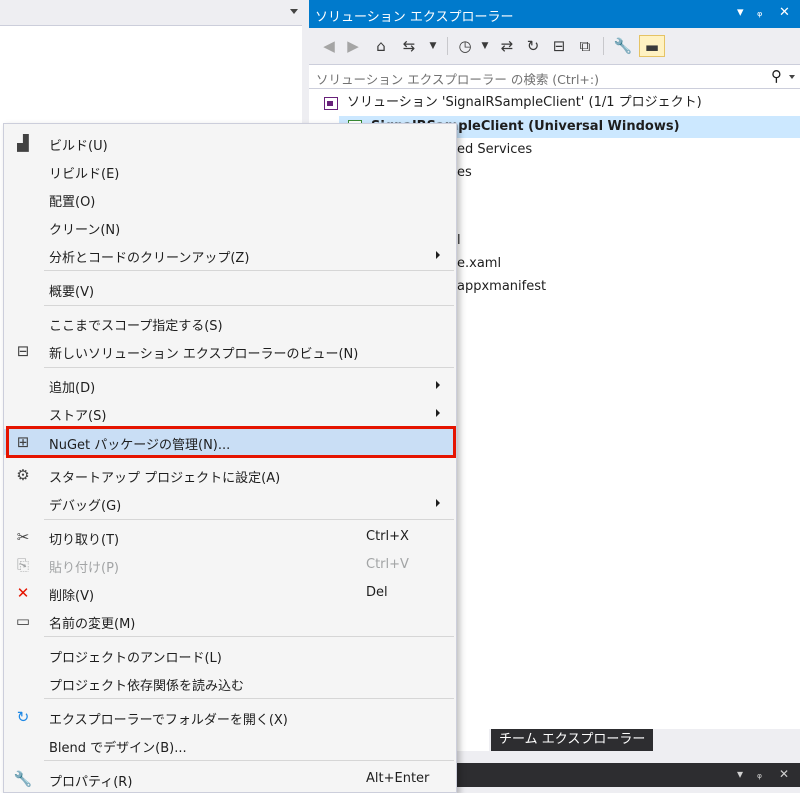  What do you see at coordinates (353, 46) in the screenshot?
I see `forward-icon: ▶` at bounding box center [353, 46].